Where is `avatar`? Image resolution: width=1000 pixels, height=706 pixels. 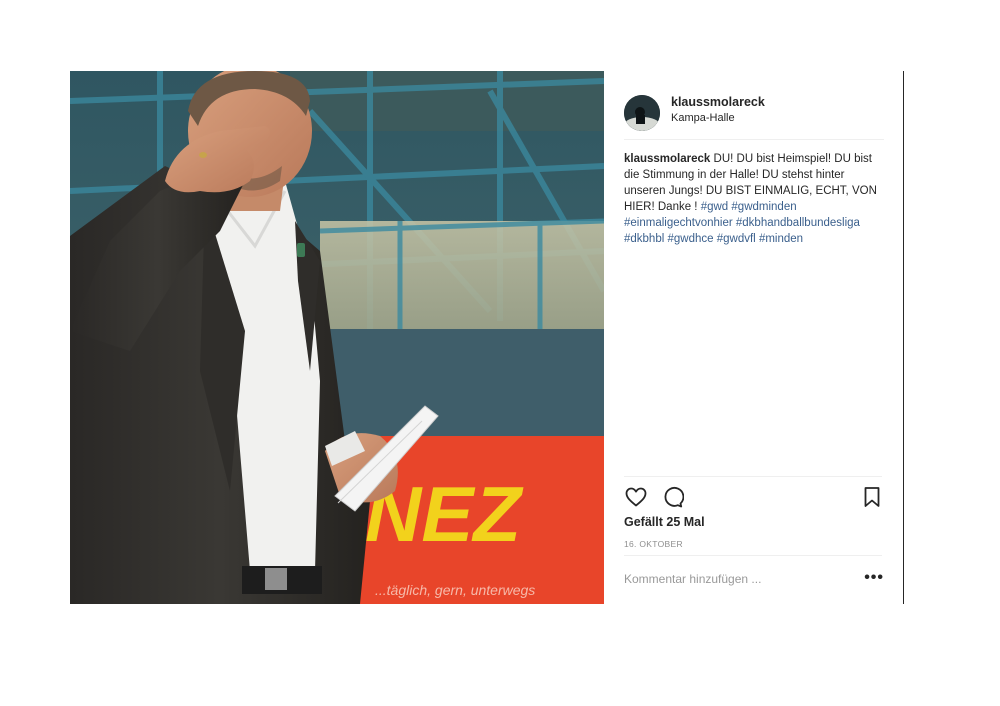 avatar is located at coordinates (642, 113).